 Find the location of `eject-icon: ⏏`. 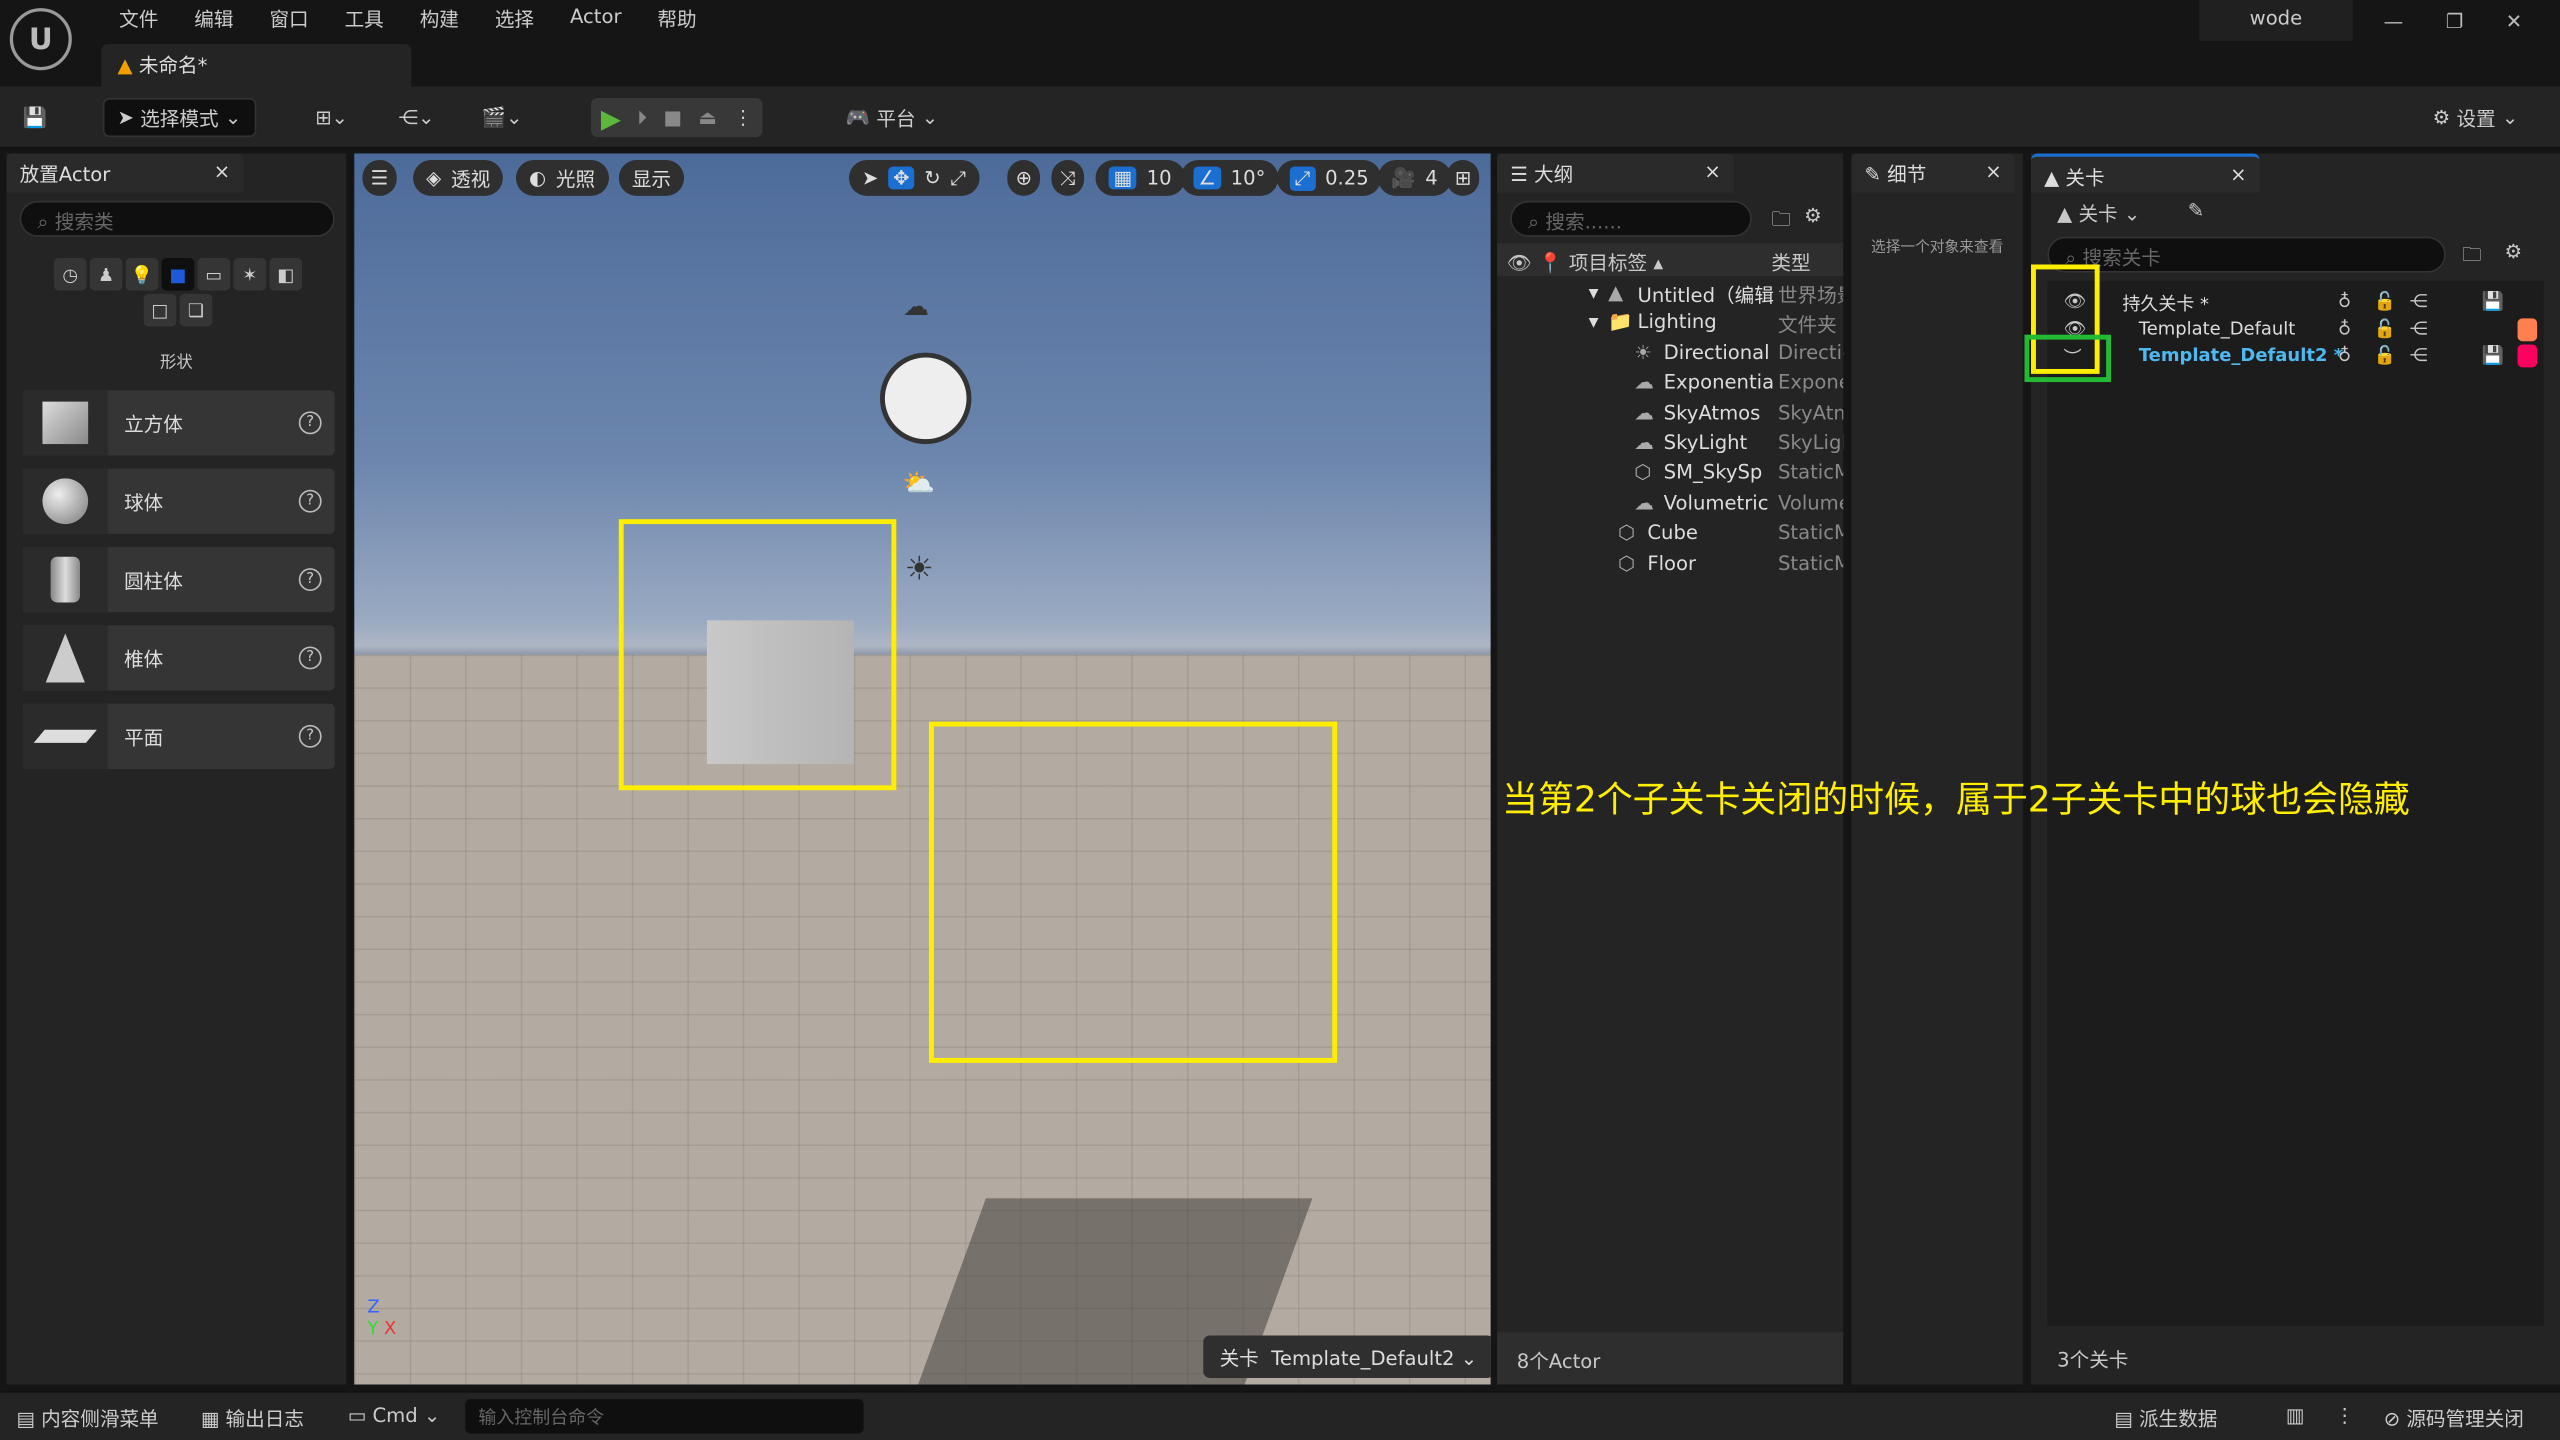

eject-icon: ⏏ is located at coordinates (707, 117).